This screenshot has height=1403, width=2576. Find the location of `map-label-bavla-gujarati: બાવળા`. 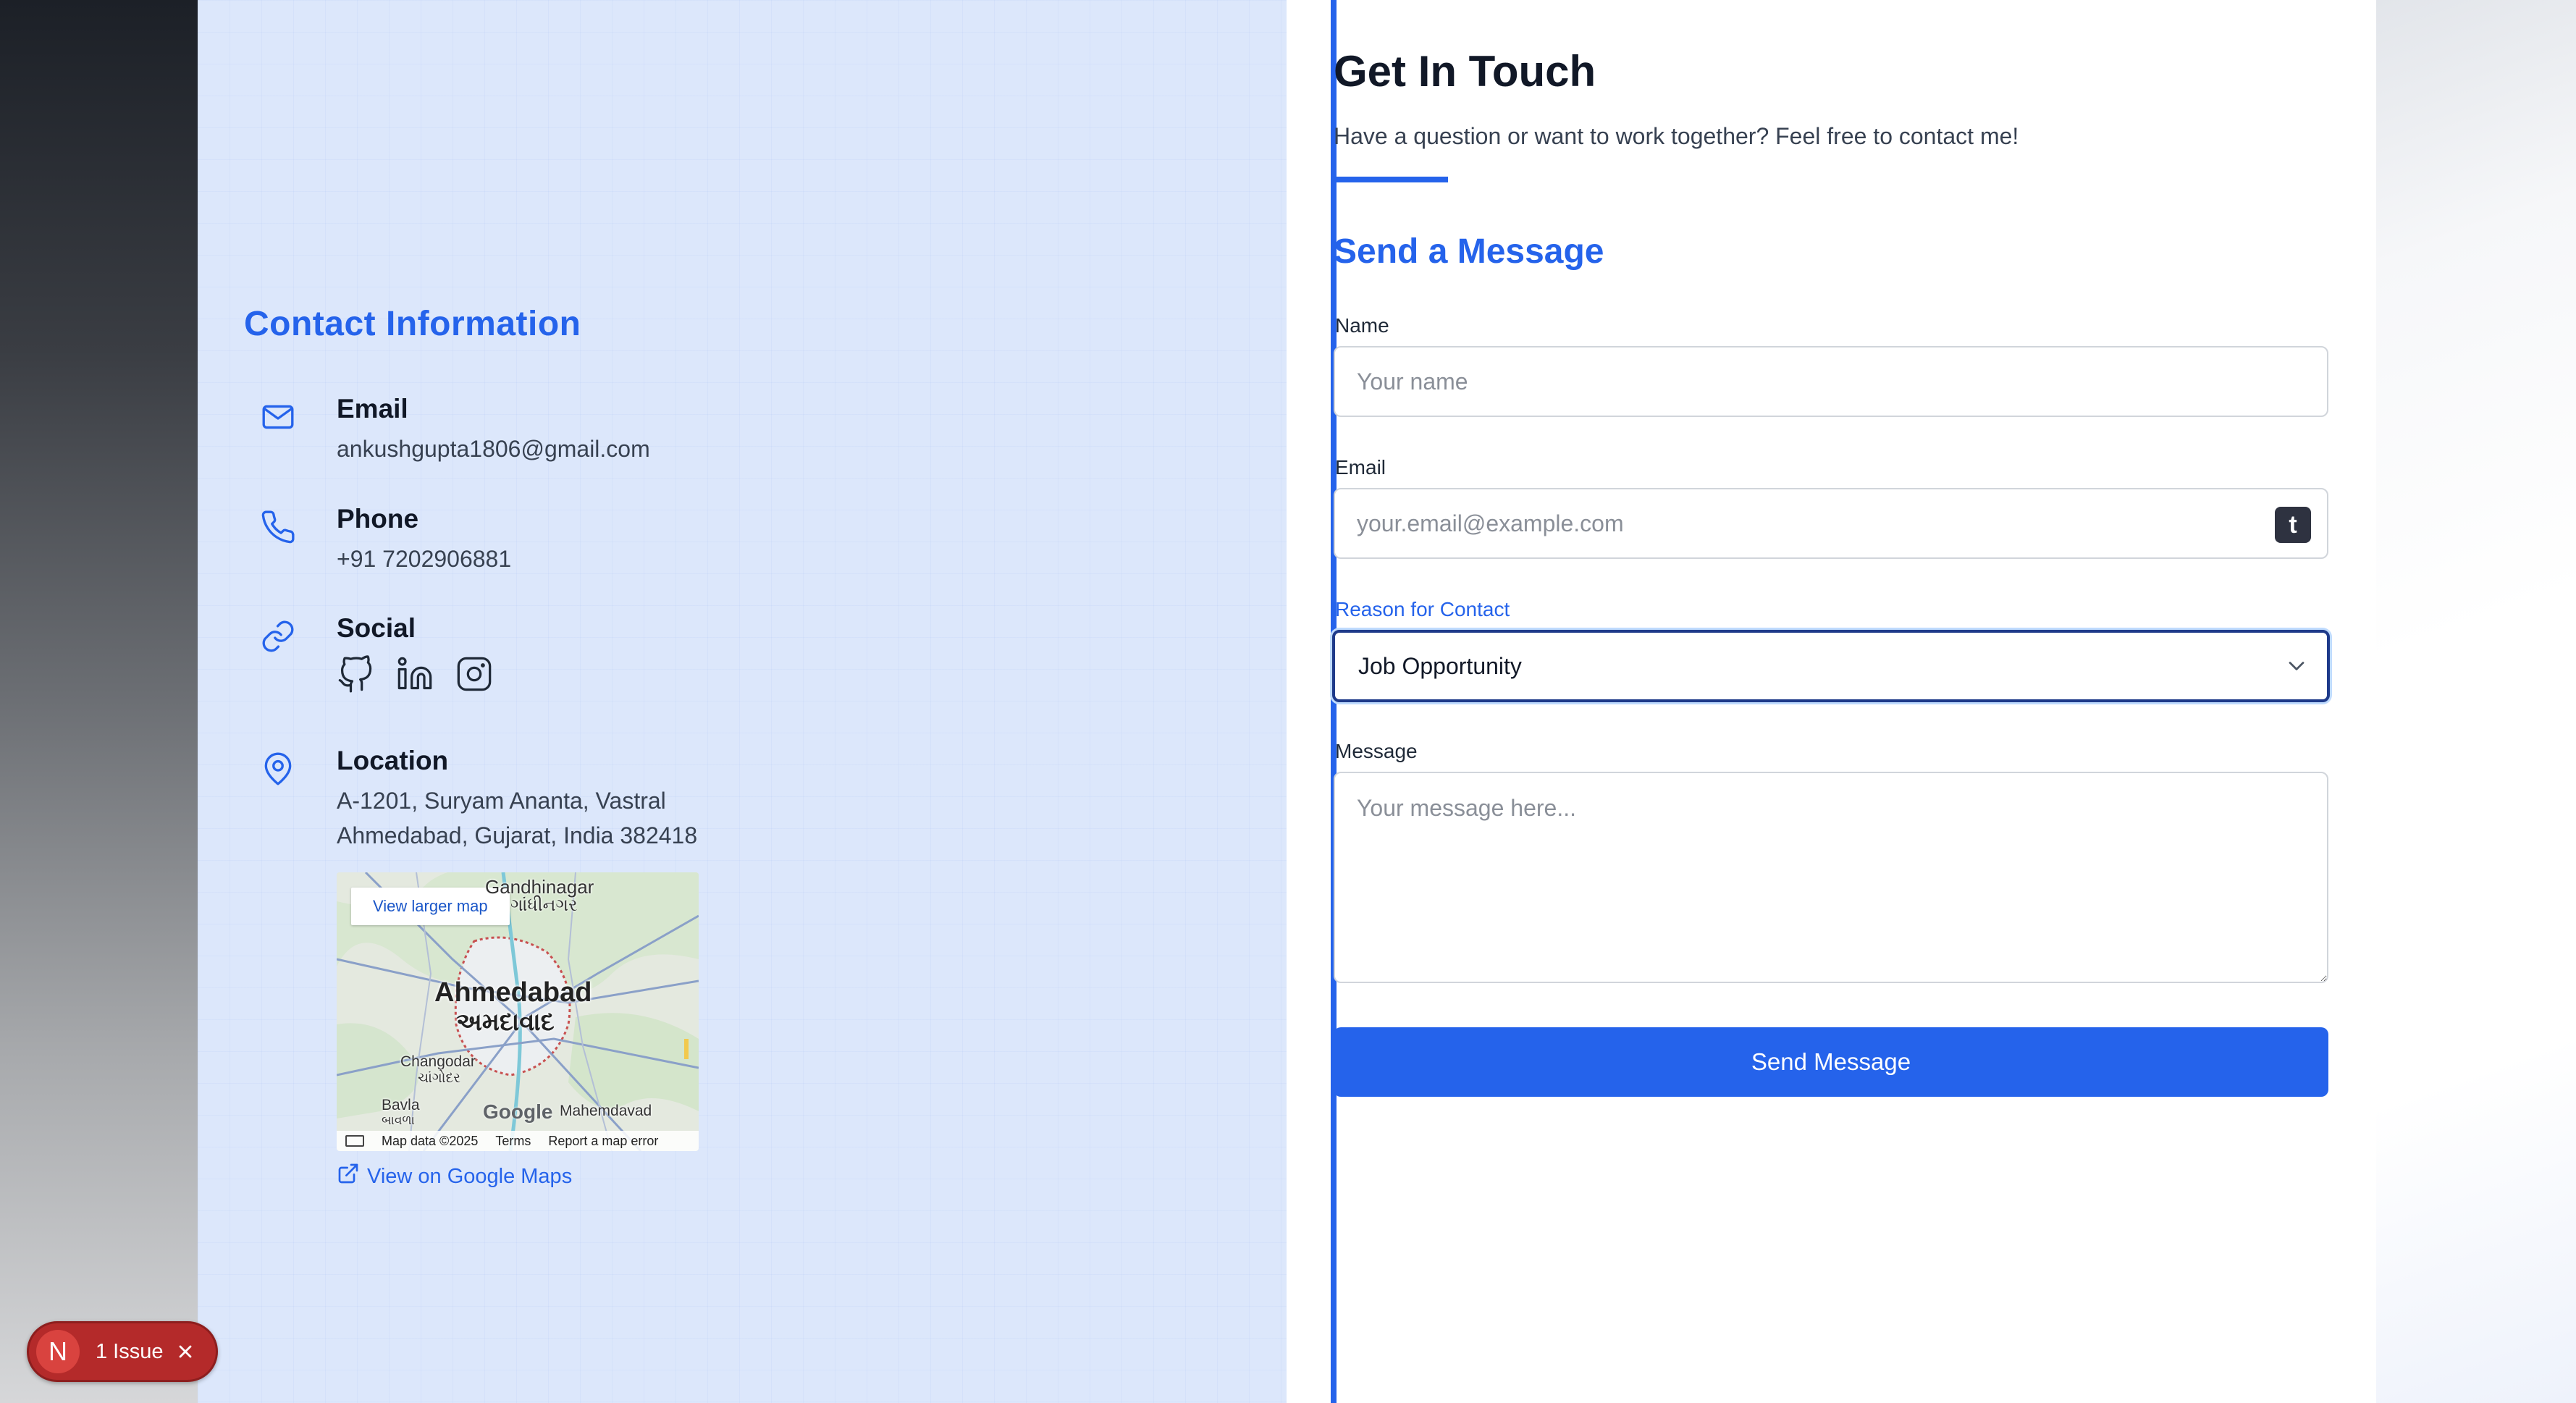

map-label-bavla-gujarati: બાવળા is located at coordinates (398, 1120).